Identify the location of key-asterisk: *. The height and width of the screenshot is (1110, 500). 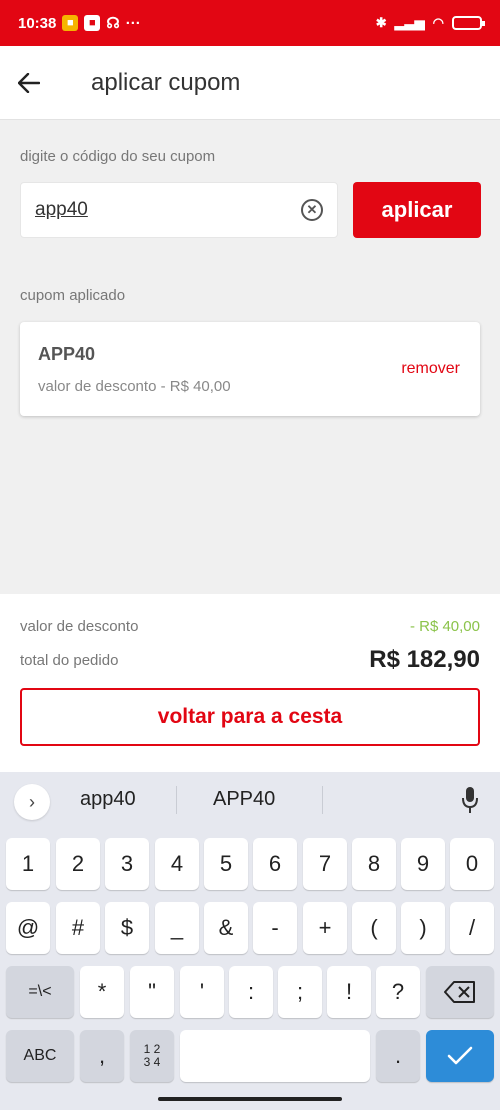
(102, 992).